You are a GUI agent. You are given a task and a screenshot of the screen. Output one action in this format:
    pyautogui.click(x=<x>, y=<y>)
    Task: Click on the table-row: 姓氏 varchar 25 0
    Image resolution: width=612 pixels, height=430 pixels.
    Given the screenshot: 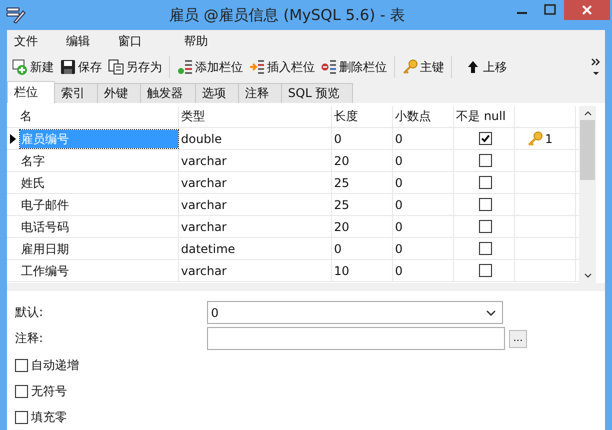 What is the action you would take?
    pyautogui.click(x=293, y=183)
    